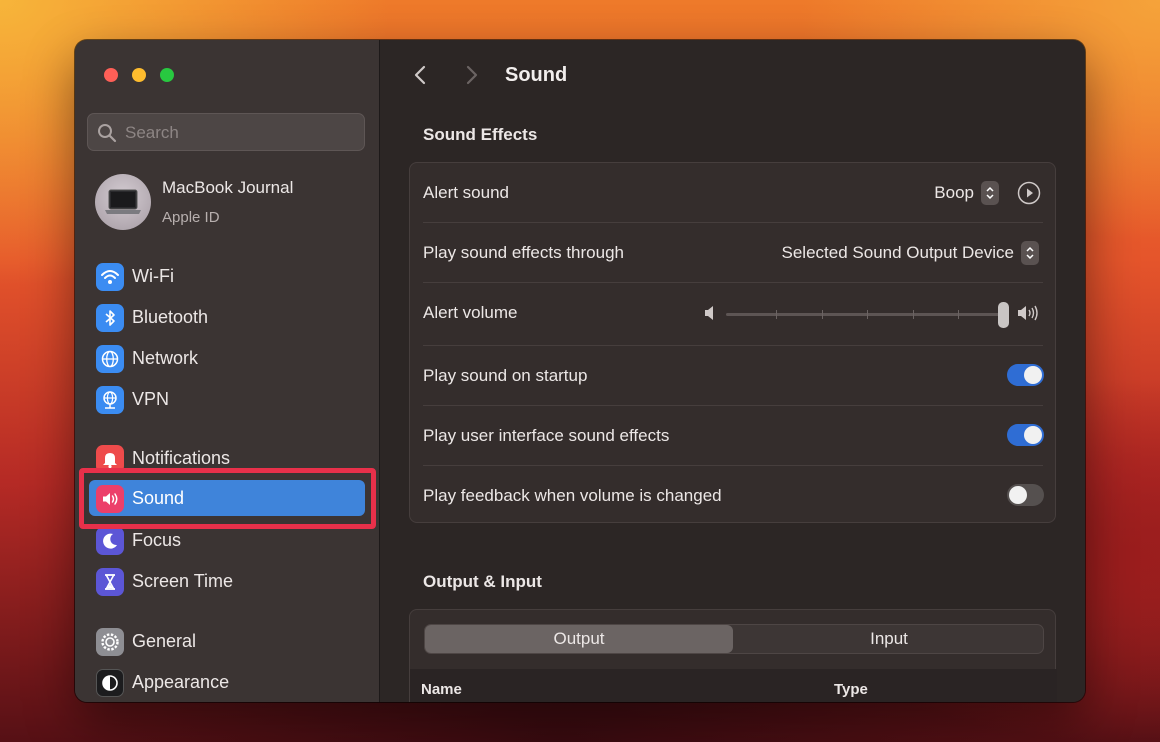 The width and height of the screenshot is (1160, 742). What do you see at coordinates (471, 75) in the screenshot?
I see `forward-chevron-icon` at bounding box center [471, 75].